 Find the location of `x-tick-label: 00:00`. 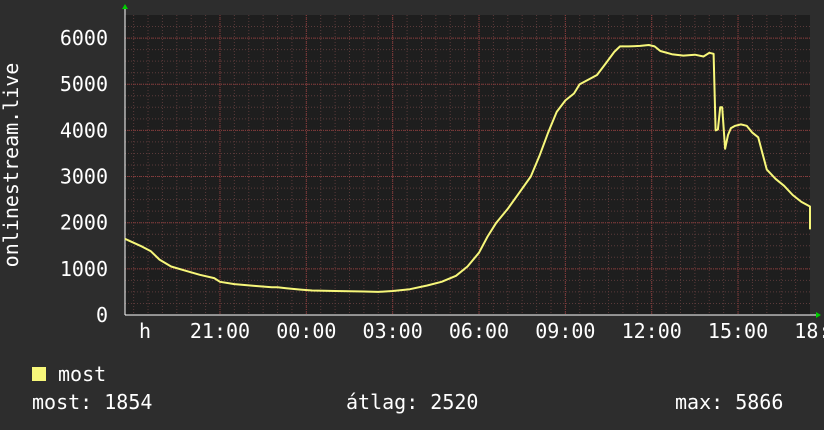

x-tick-label: 00:00 is located at coordinates (306, 331).